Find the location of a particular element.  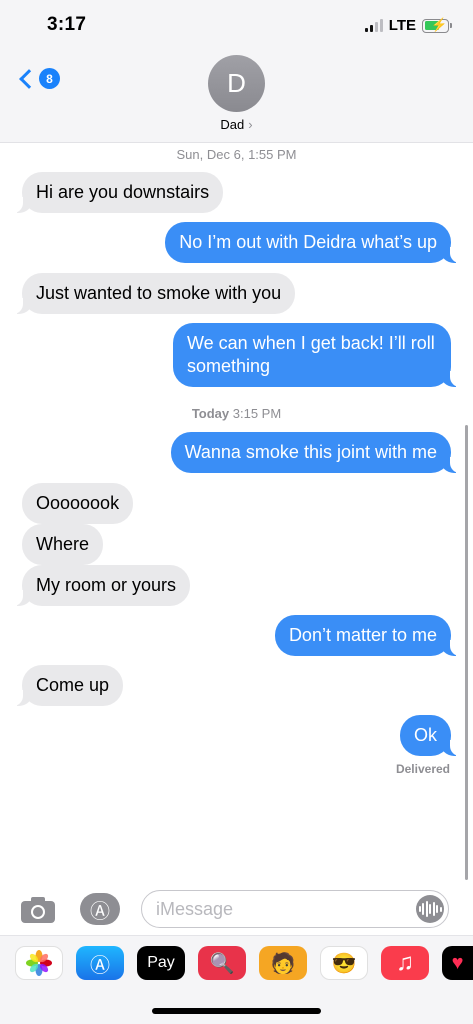

scrollbar is located at coordinates (466, 652).